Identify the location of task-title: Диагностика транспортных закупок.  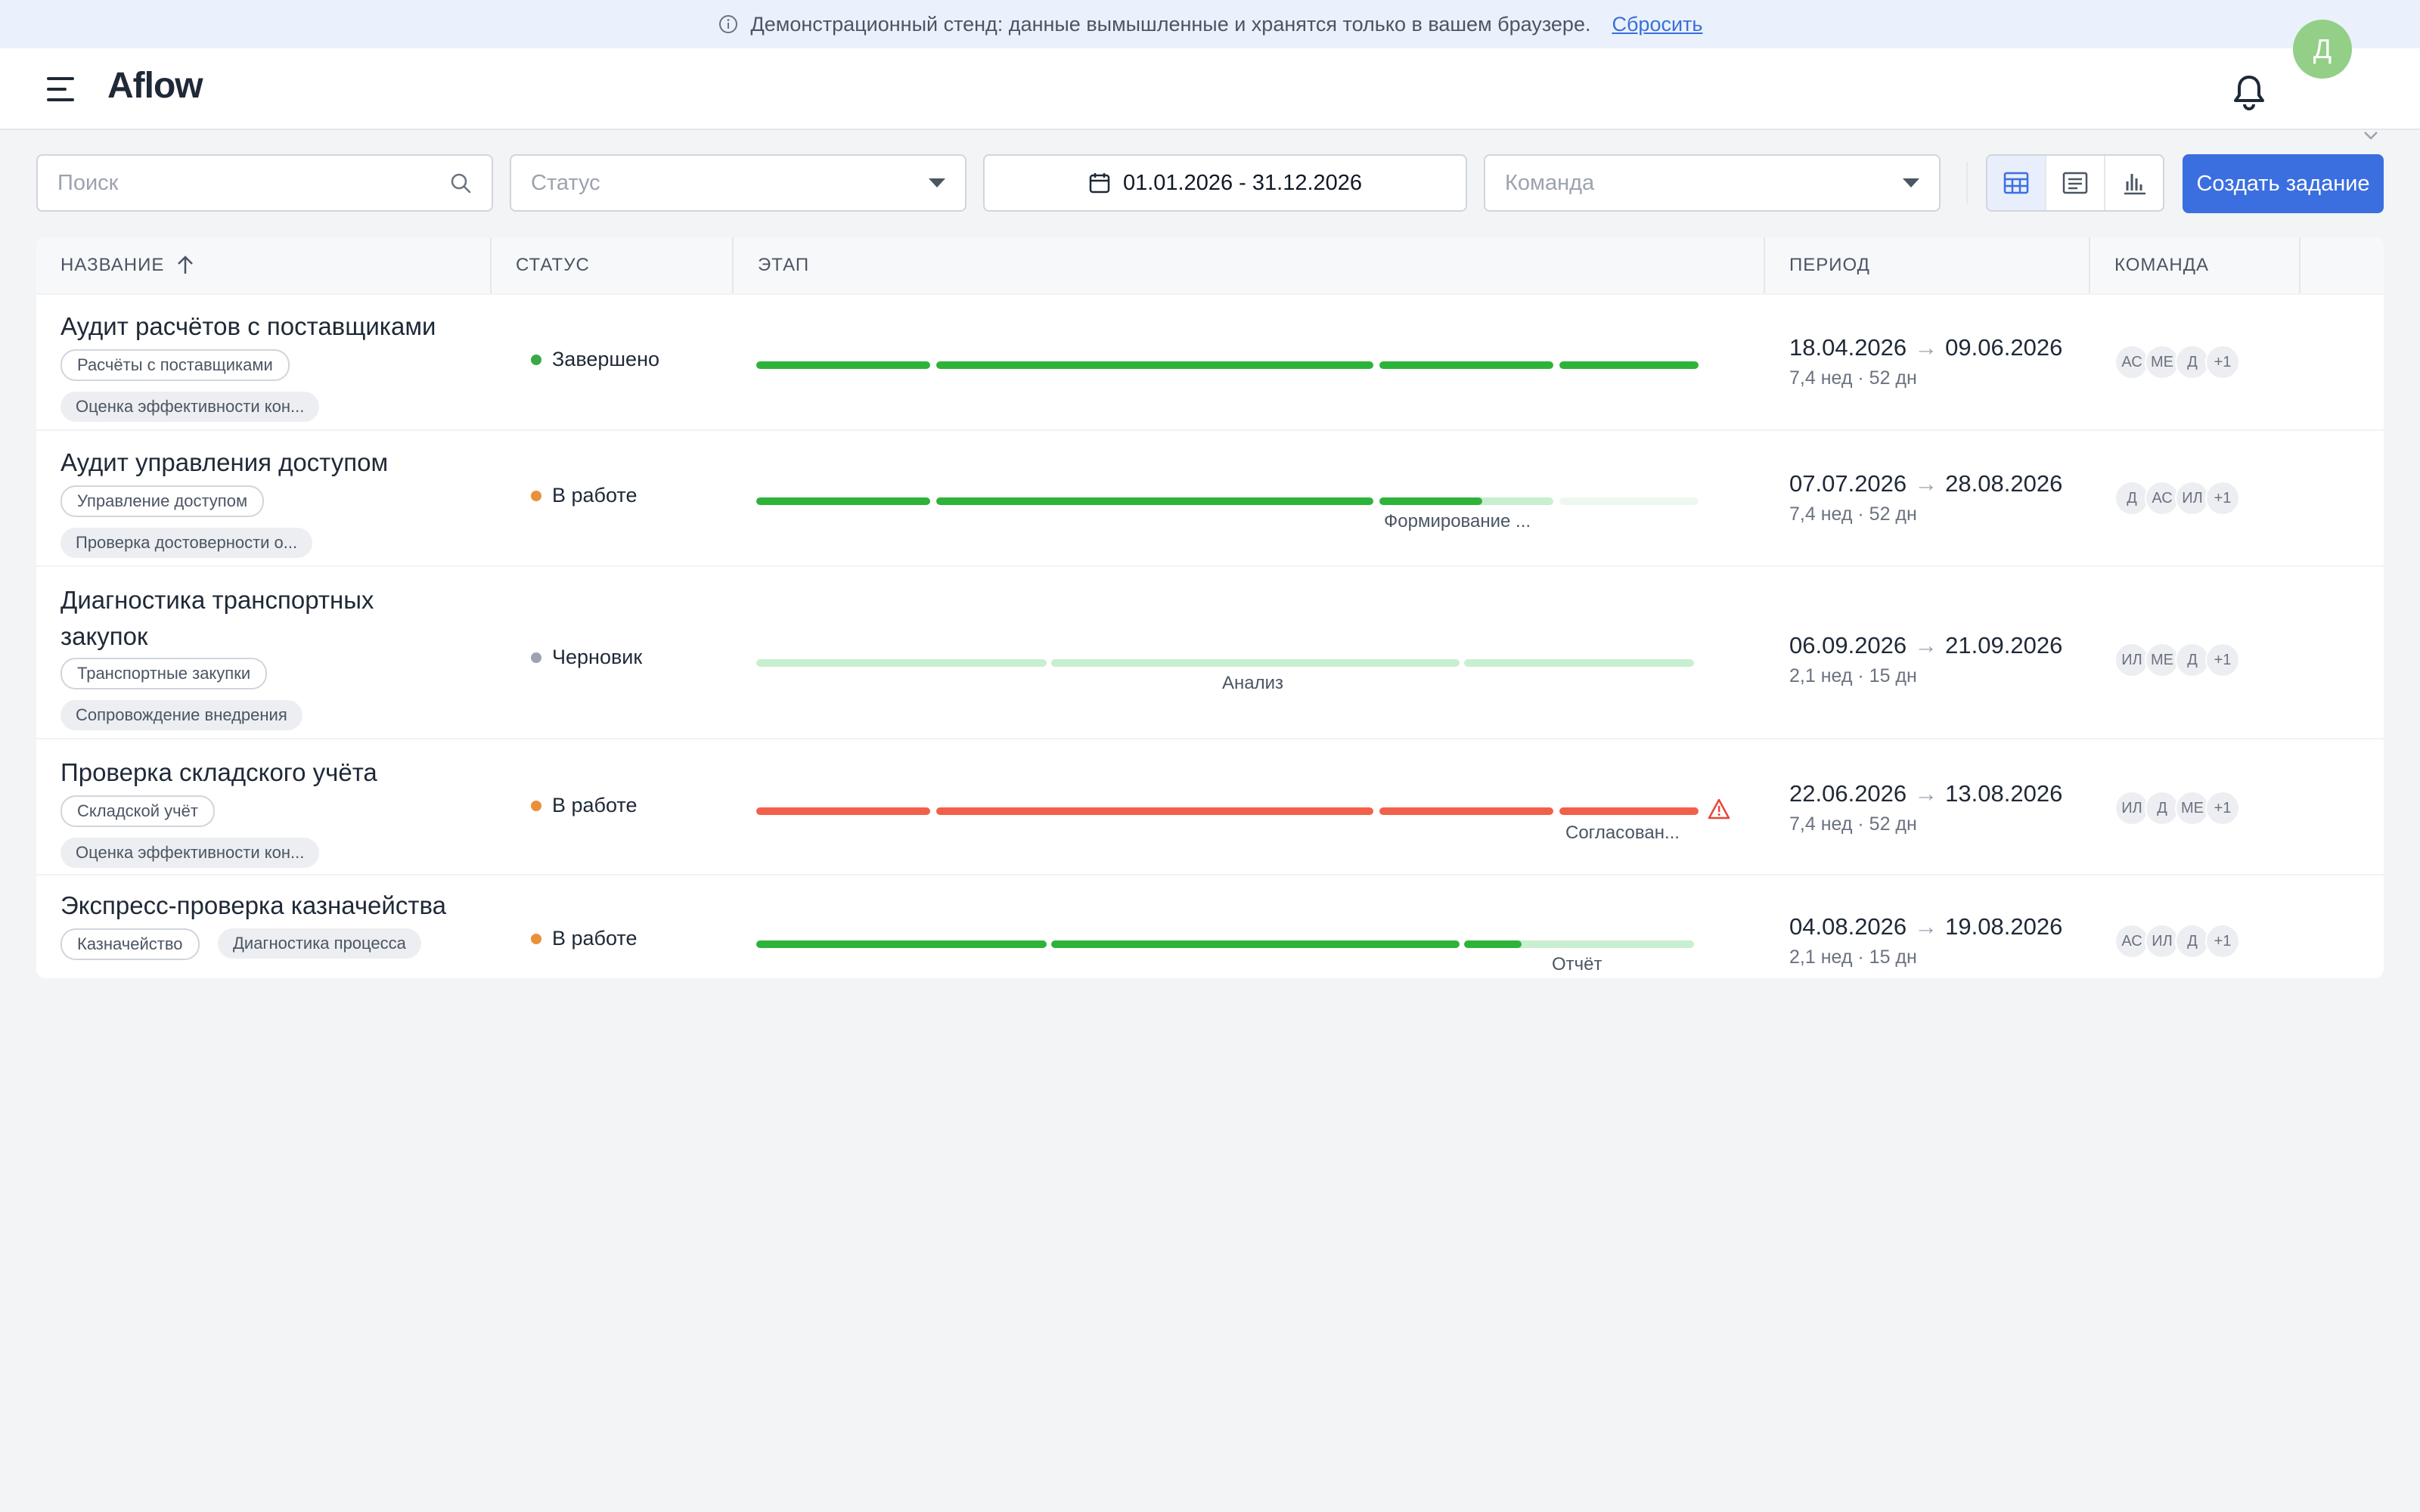
(257, 618).